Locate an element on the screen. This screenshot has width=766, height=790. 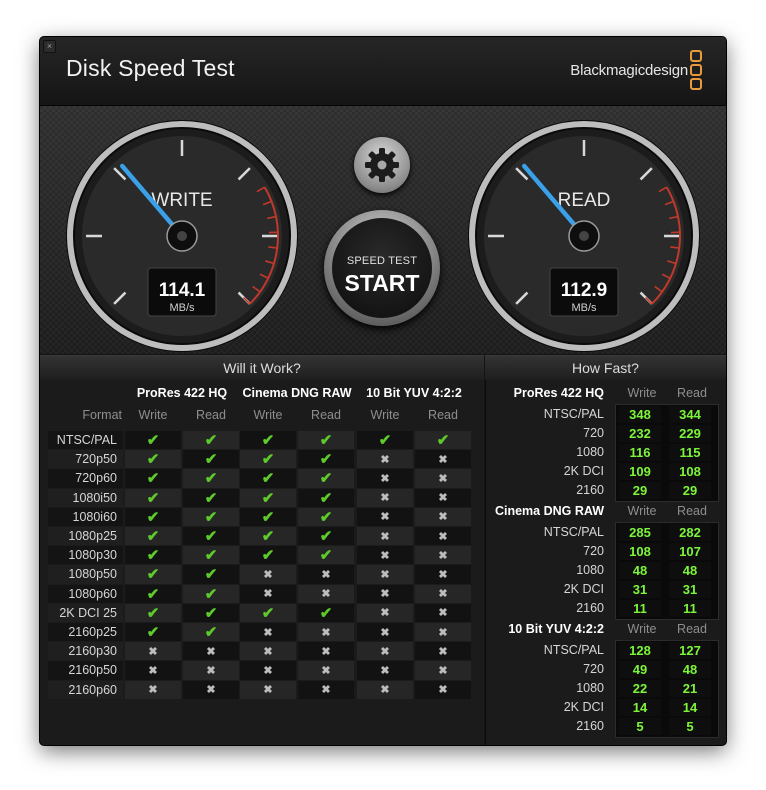
speed-value: 344 is located at coordinates (690, 414).